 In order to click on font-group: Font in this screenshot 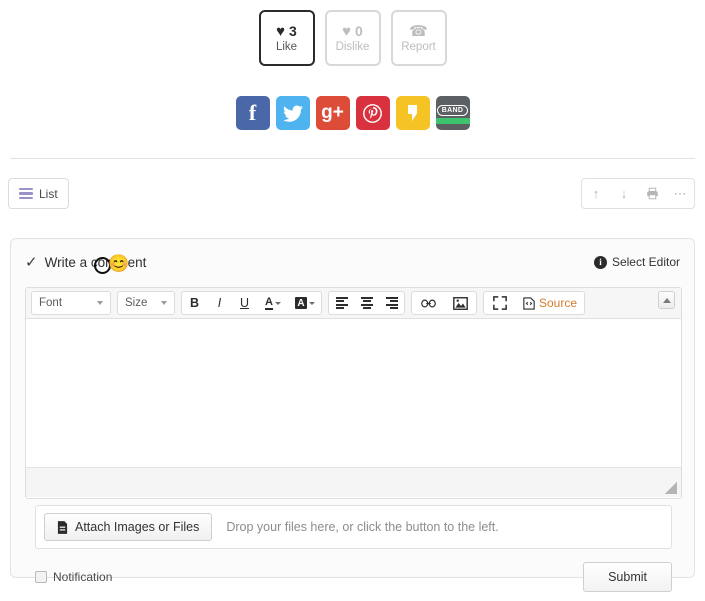, I will do `click(71, 303)`.